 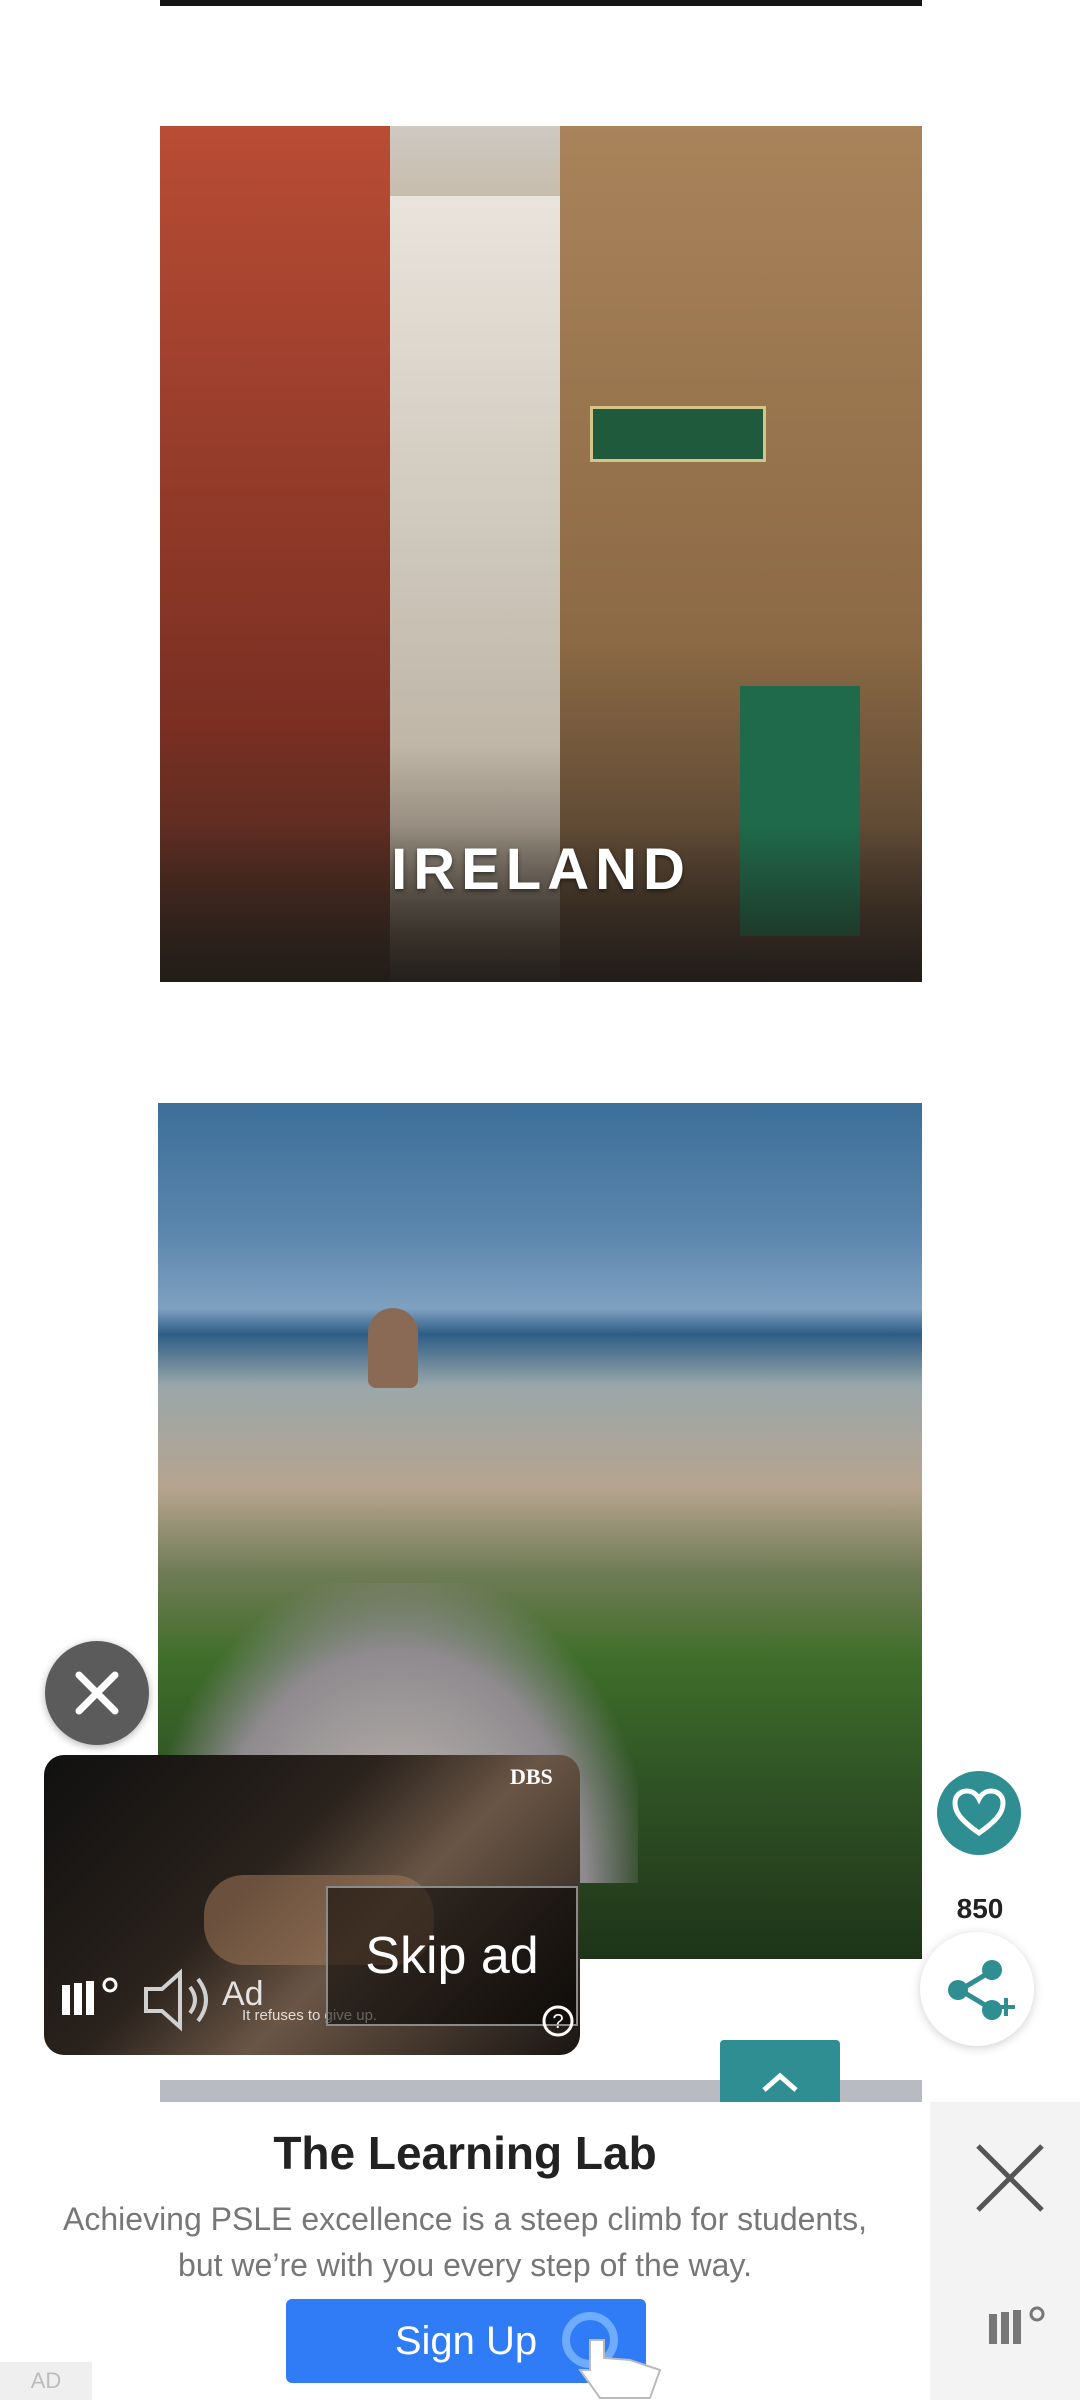 I want to click on help-icon: ?, so click(x=558, y=2021).